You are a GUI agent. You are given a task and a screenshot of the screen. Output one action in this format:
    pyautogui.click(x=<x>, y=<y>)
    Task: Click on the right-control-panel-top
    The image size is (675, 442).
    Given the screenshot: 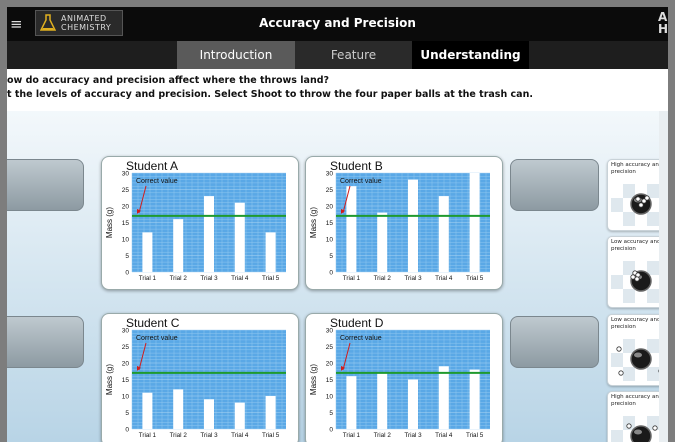 What is the action you would take?
    pyautogui.click(x=554, y=185)
    